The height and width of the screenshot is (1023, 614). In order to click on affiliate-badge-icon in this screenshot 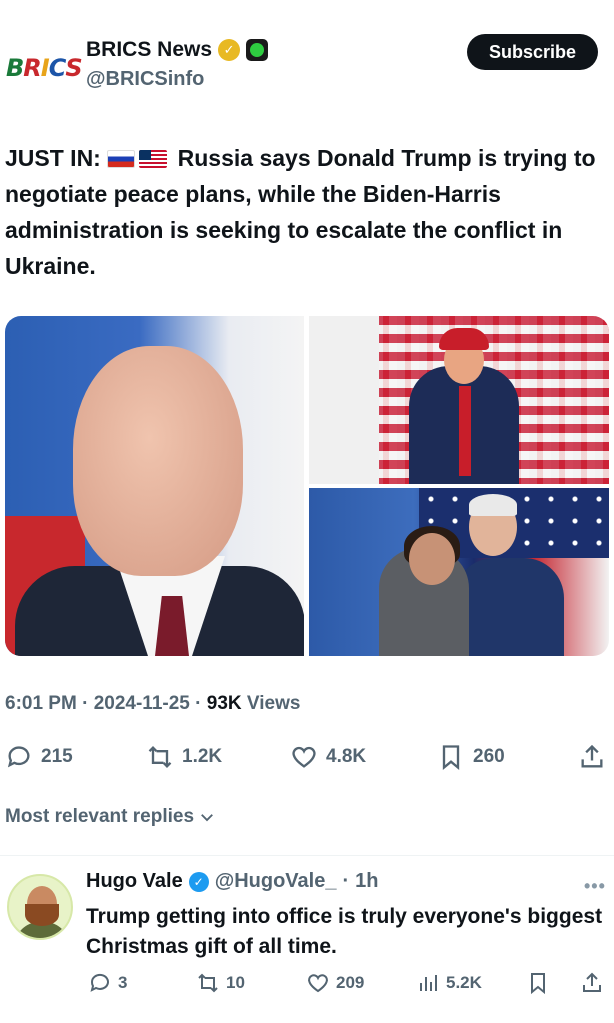, I will do `click(257, 50)`.